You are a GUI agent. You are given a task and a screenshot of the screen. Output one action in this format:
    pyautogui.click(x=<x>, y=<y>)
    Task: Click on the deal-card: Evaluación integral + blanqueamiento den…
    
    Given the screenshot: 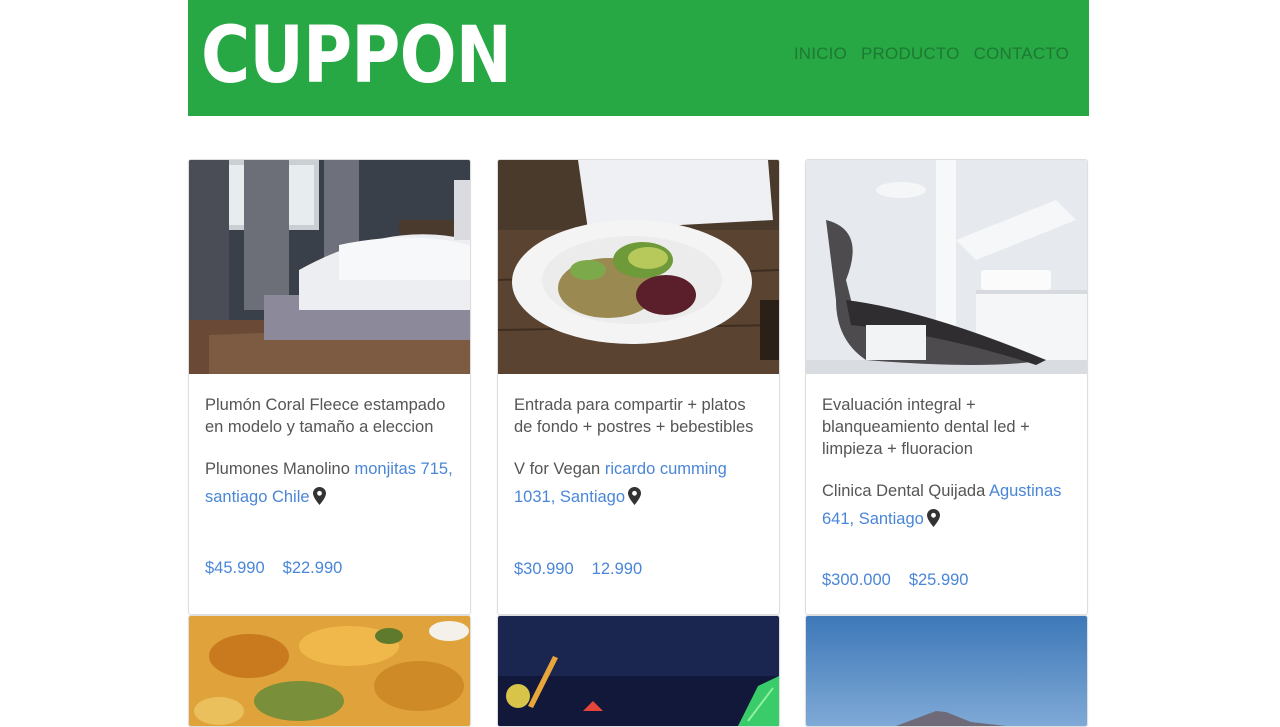 What is the action you would take?
    pyautogui.click(x=946, y=387)
    